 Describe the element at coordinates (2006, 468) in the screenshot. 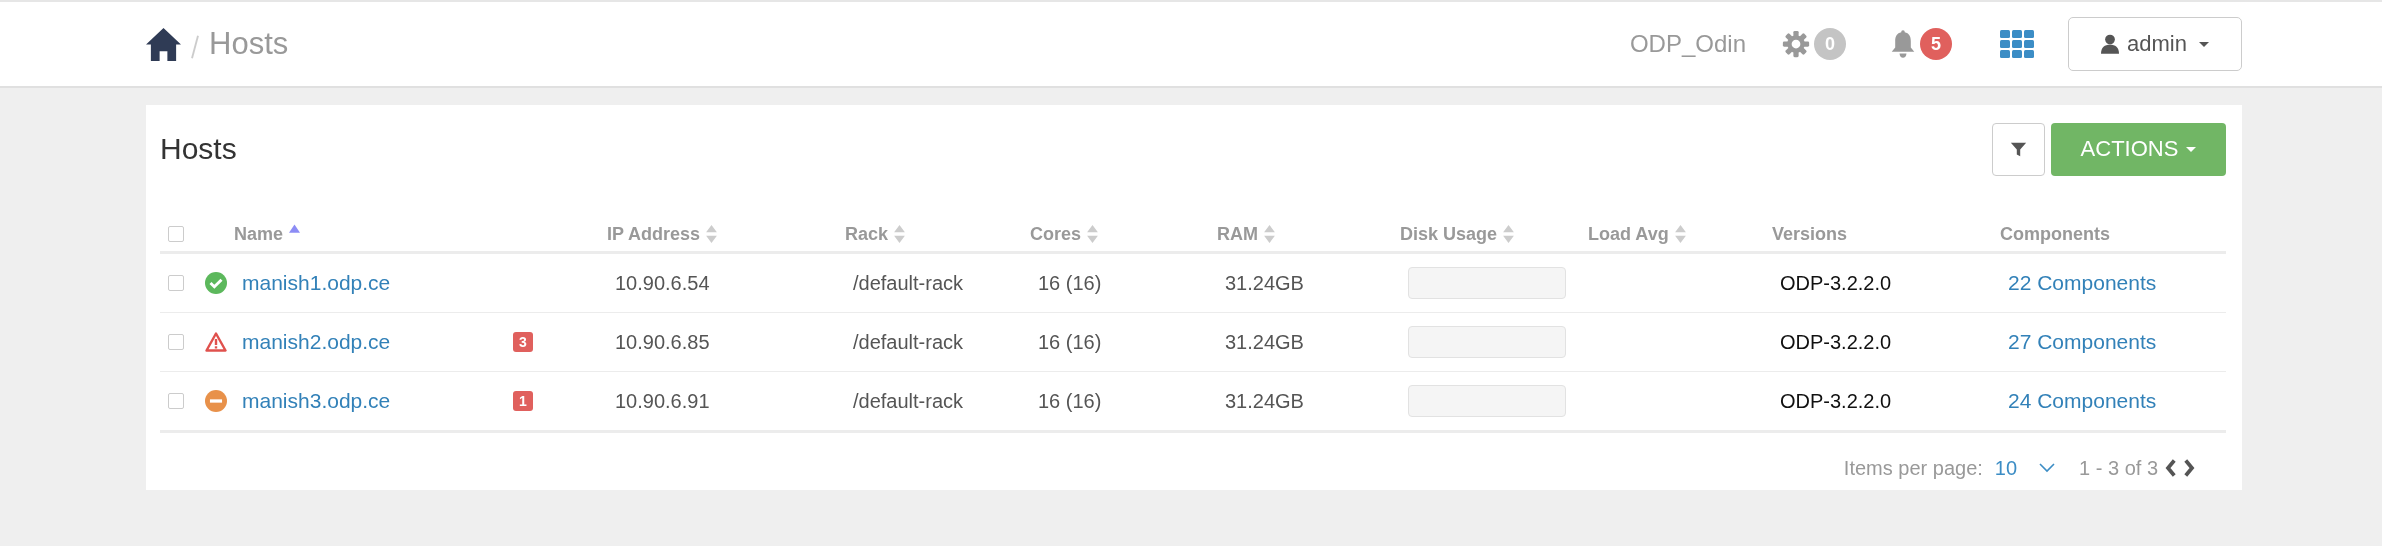

I see `page-size-select: 10` at that location.